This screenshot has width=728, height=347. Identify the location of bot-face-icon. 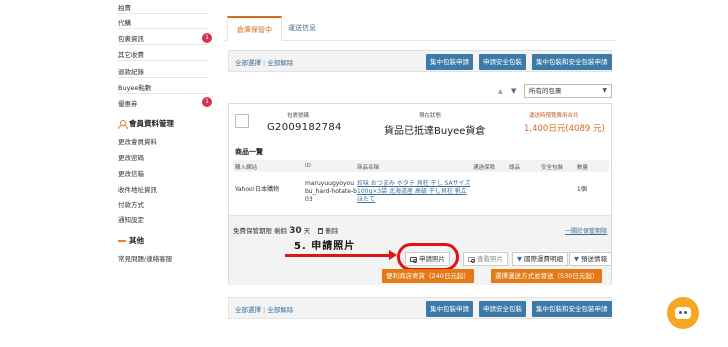
(683, 313).